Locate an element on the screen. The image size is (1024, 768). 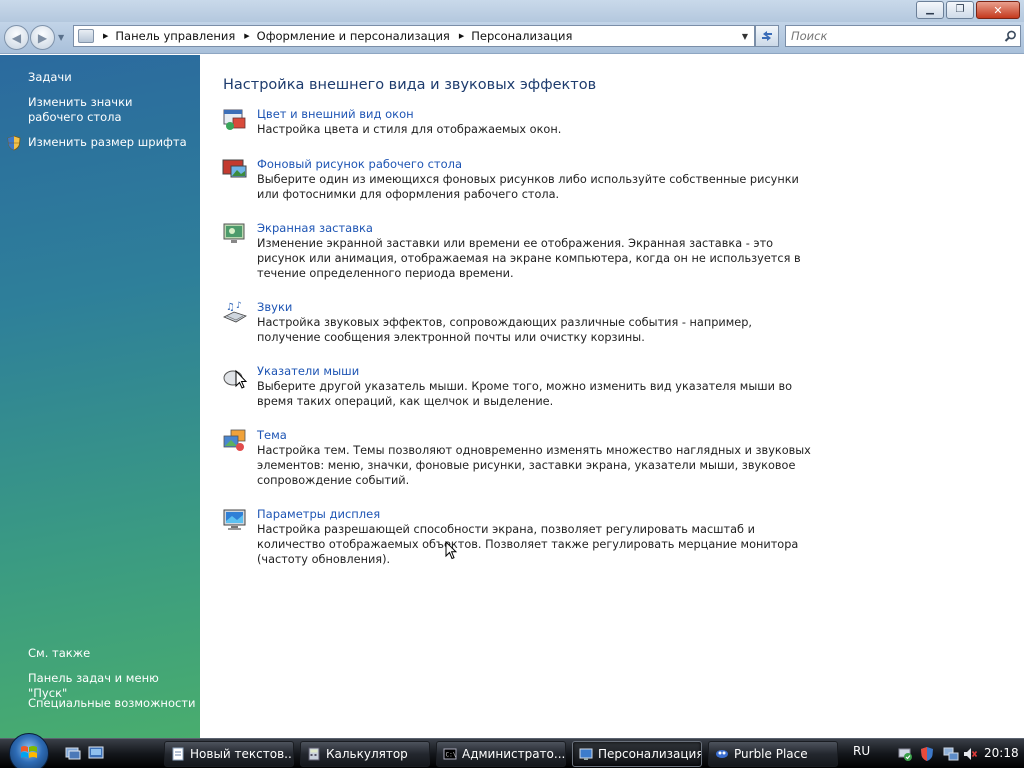
close-button: ✕ is located at coordinates (998, 10).